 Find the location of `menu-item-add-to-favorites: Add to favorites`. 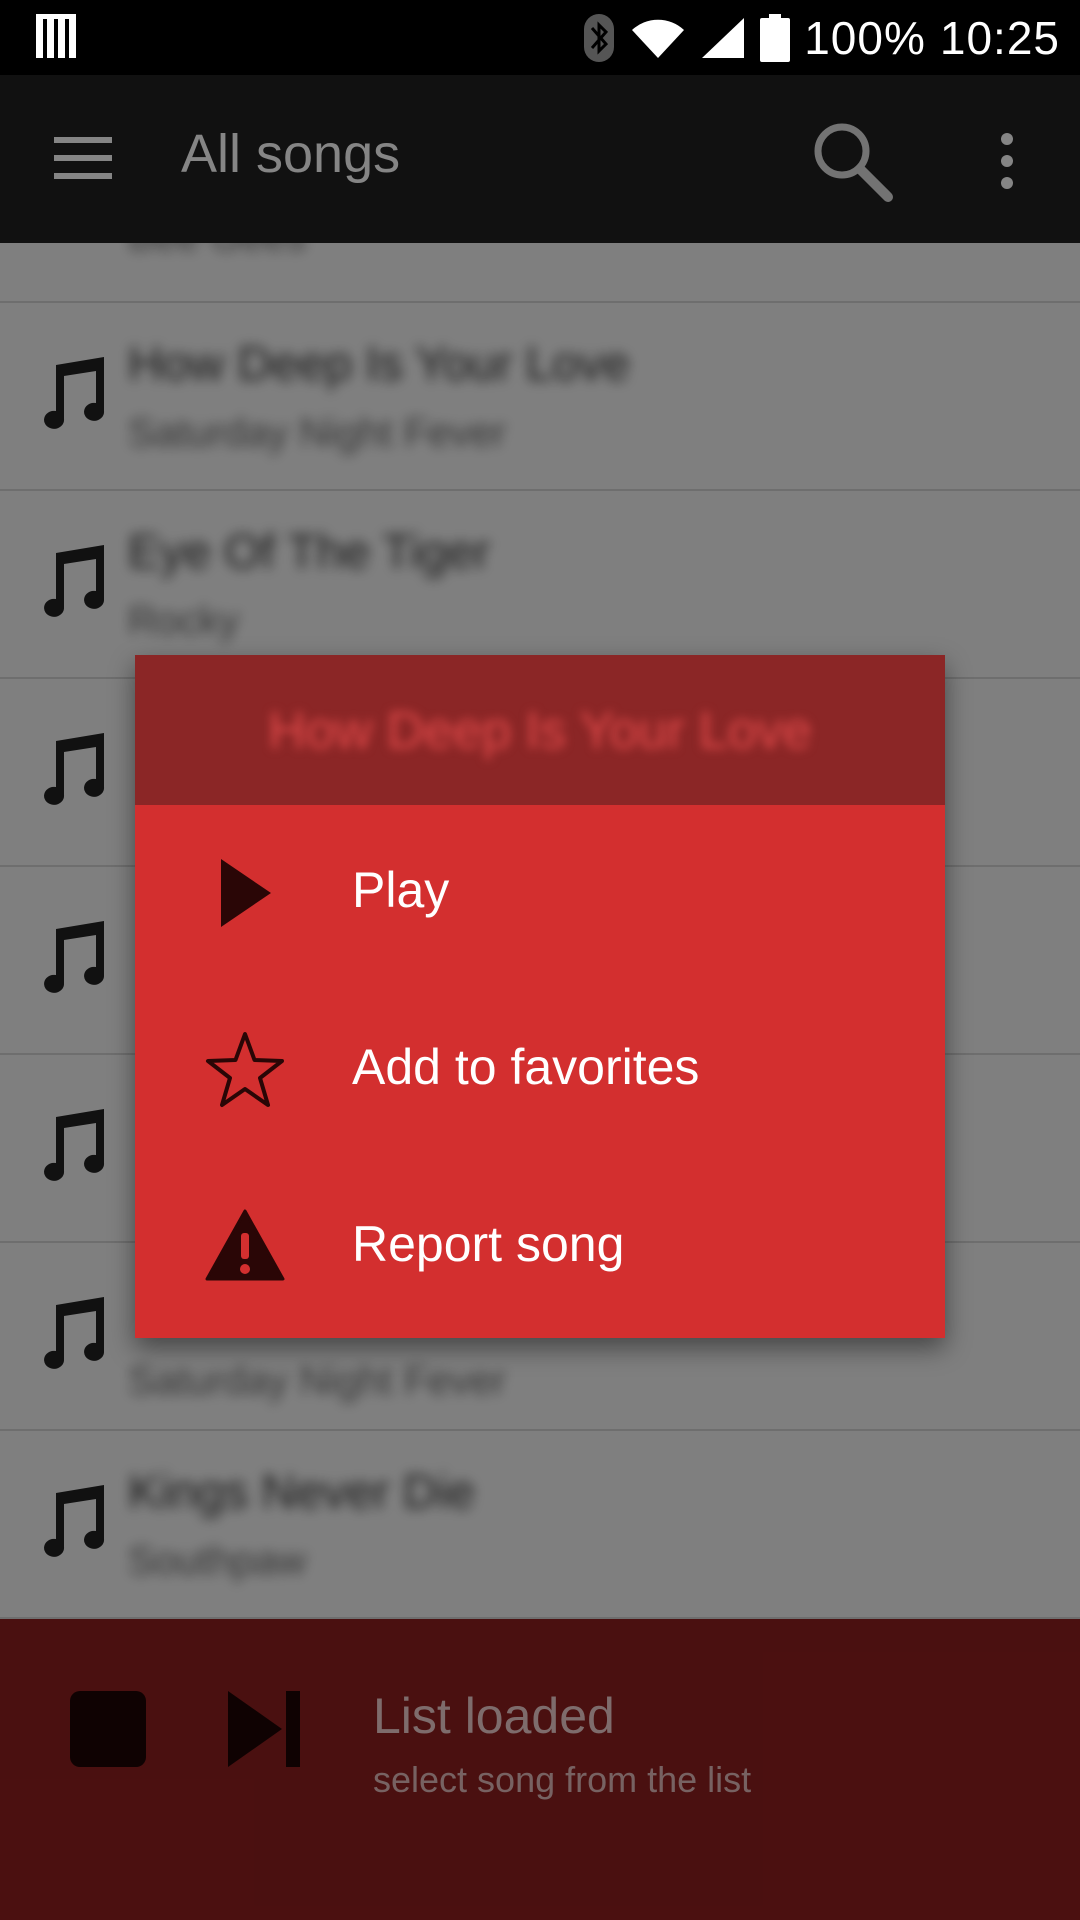

menu-item-add-to-favorites: Add to favorites is located at coordinates (540, 1070).